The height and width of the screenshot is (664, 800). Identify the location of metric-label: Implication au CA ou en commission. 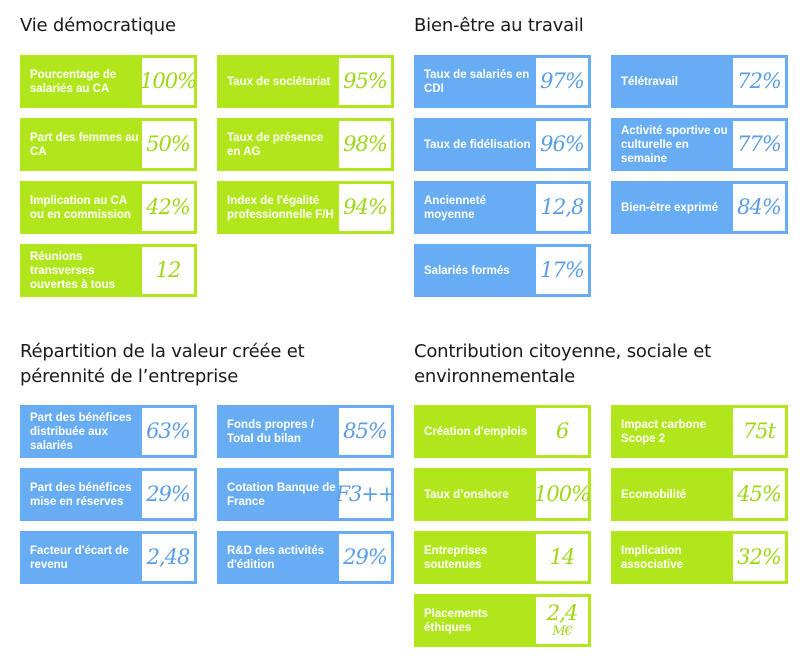
(80, 207).